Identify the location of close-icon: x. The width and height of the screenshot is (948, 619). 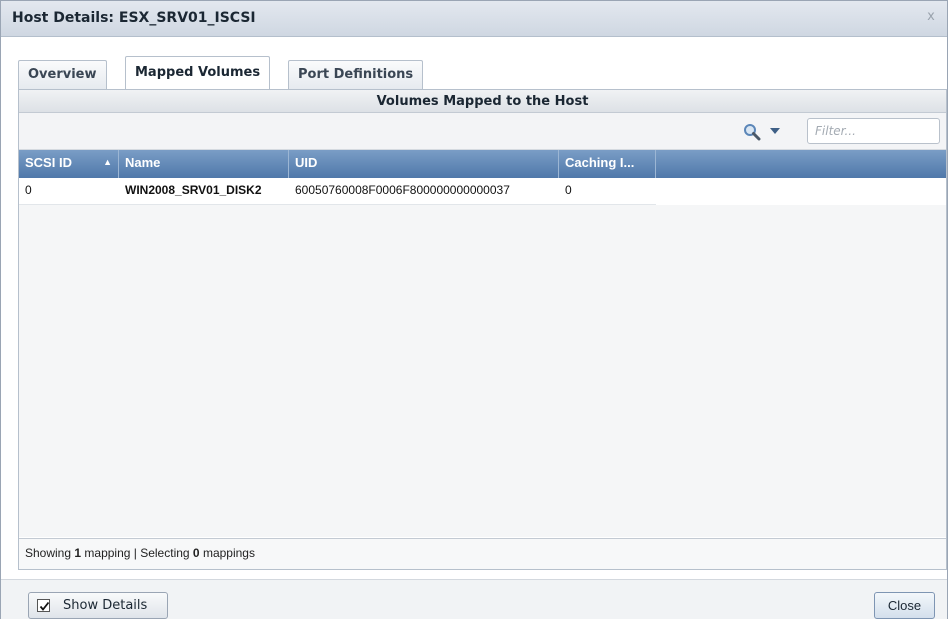
(931, 17).